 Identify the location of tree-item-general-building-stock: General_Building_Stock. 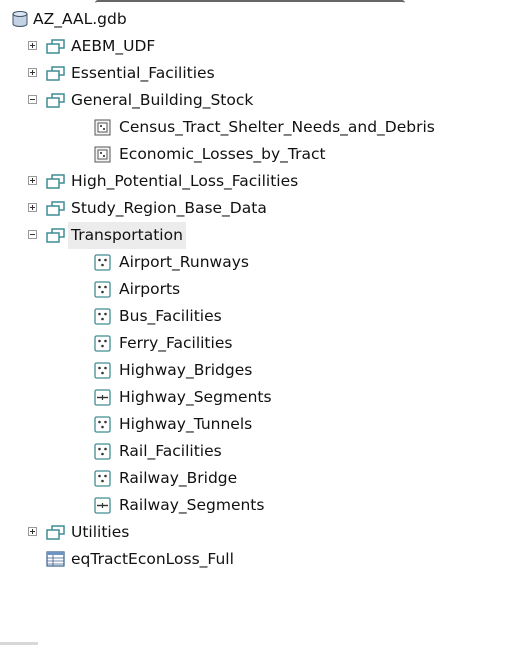
(260, 100).